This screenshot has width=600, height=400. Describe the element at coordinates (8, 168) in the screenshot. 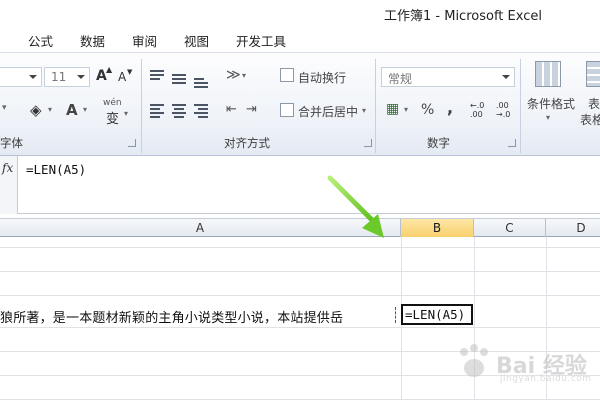

I see `fx-icon: fx` at that location.